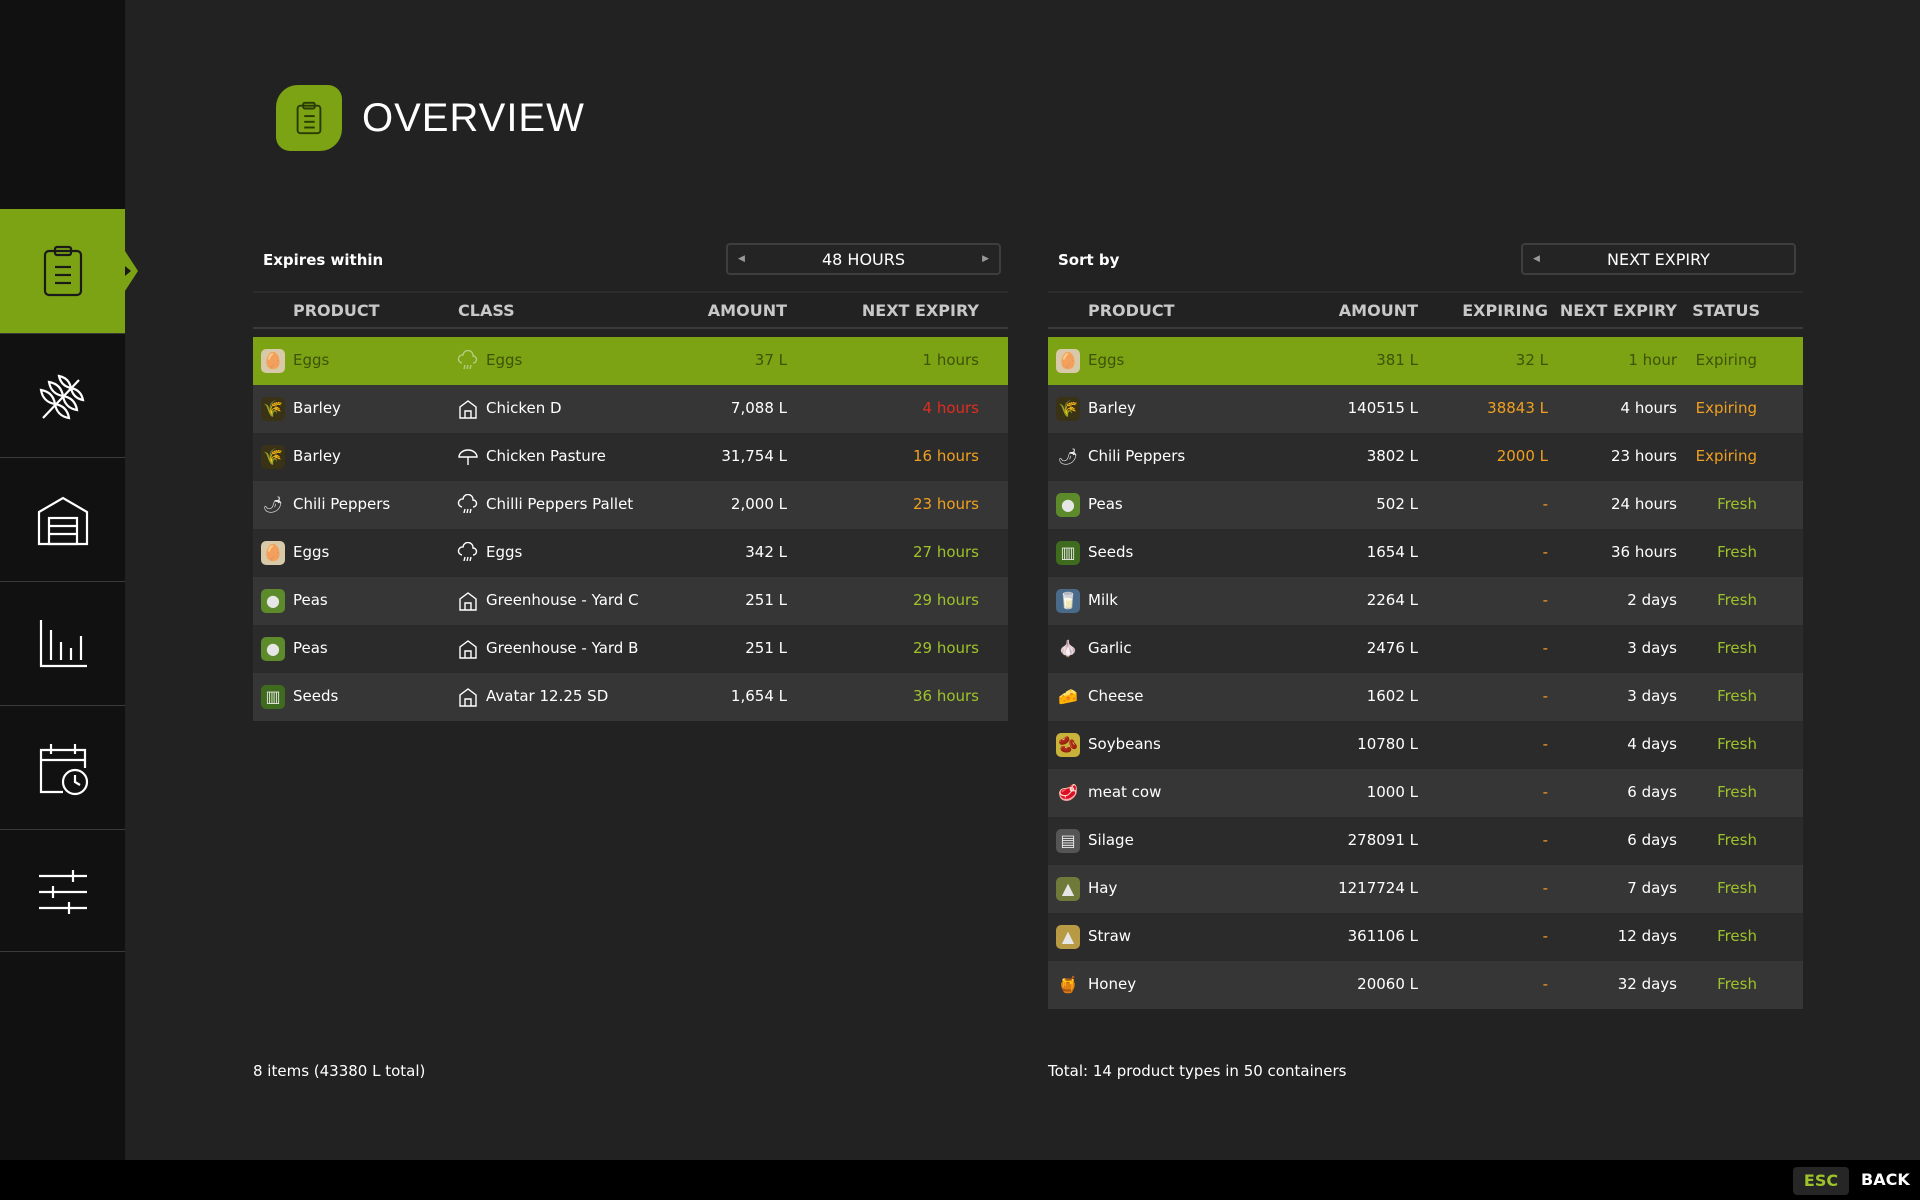  Describe the element at coordinates (1652, 600) in the screenshot. I see `next-expiry-value: 2 days` at that location.